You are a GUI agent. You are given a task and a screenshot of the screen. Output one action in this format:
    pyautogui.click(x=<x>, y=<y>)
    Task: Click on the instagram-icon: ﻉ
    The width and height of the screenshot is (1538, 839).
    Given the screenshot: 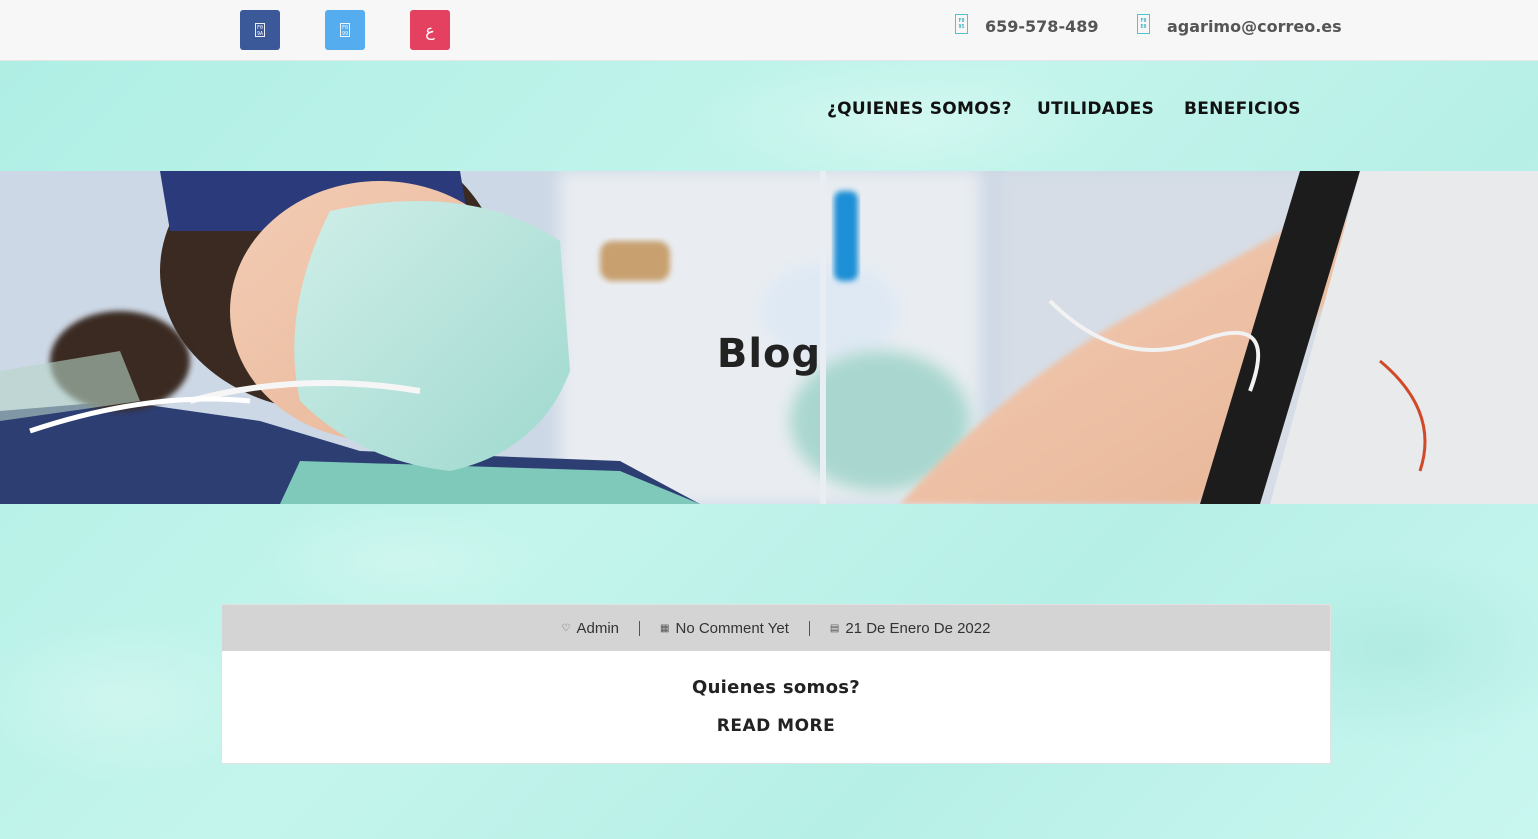 What is the action you would take?
    pyautogui.click(x=430, y=30)
    